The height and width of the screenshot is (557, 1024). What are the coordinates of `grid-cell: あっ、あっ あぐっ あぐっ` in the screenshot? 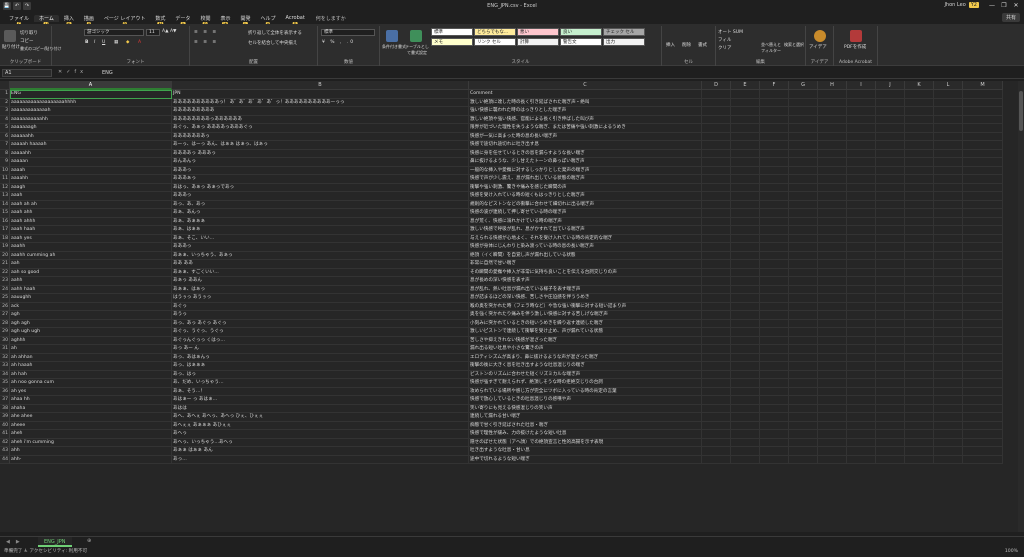 It's located at (320, 323).